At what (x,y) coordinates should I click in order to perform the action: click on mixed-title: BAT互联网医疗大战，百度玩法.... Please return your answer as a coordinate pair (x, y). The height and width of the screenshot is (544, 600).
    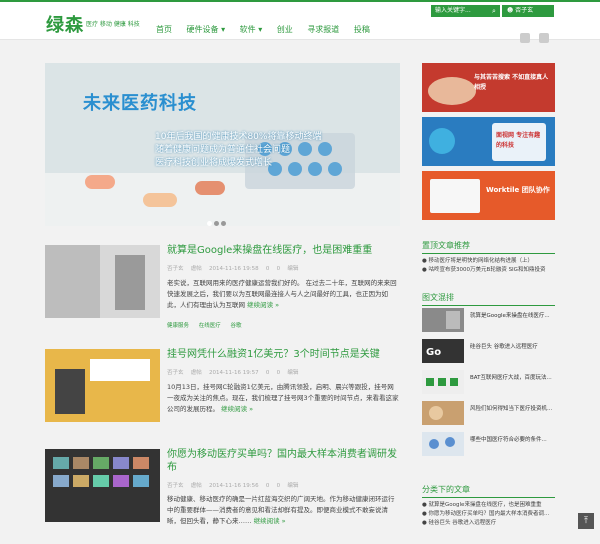
    Looking at the image, I should click on (512, 377).